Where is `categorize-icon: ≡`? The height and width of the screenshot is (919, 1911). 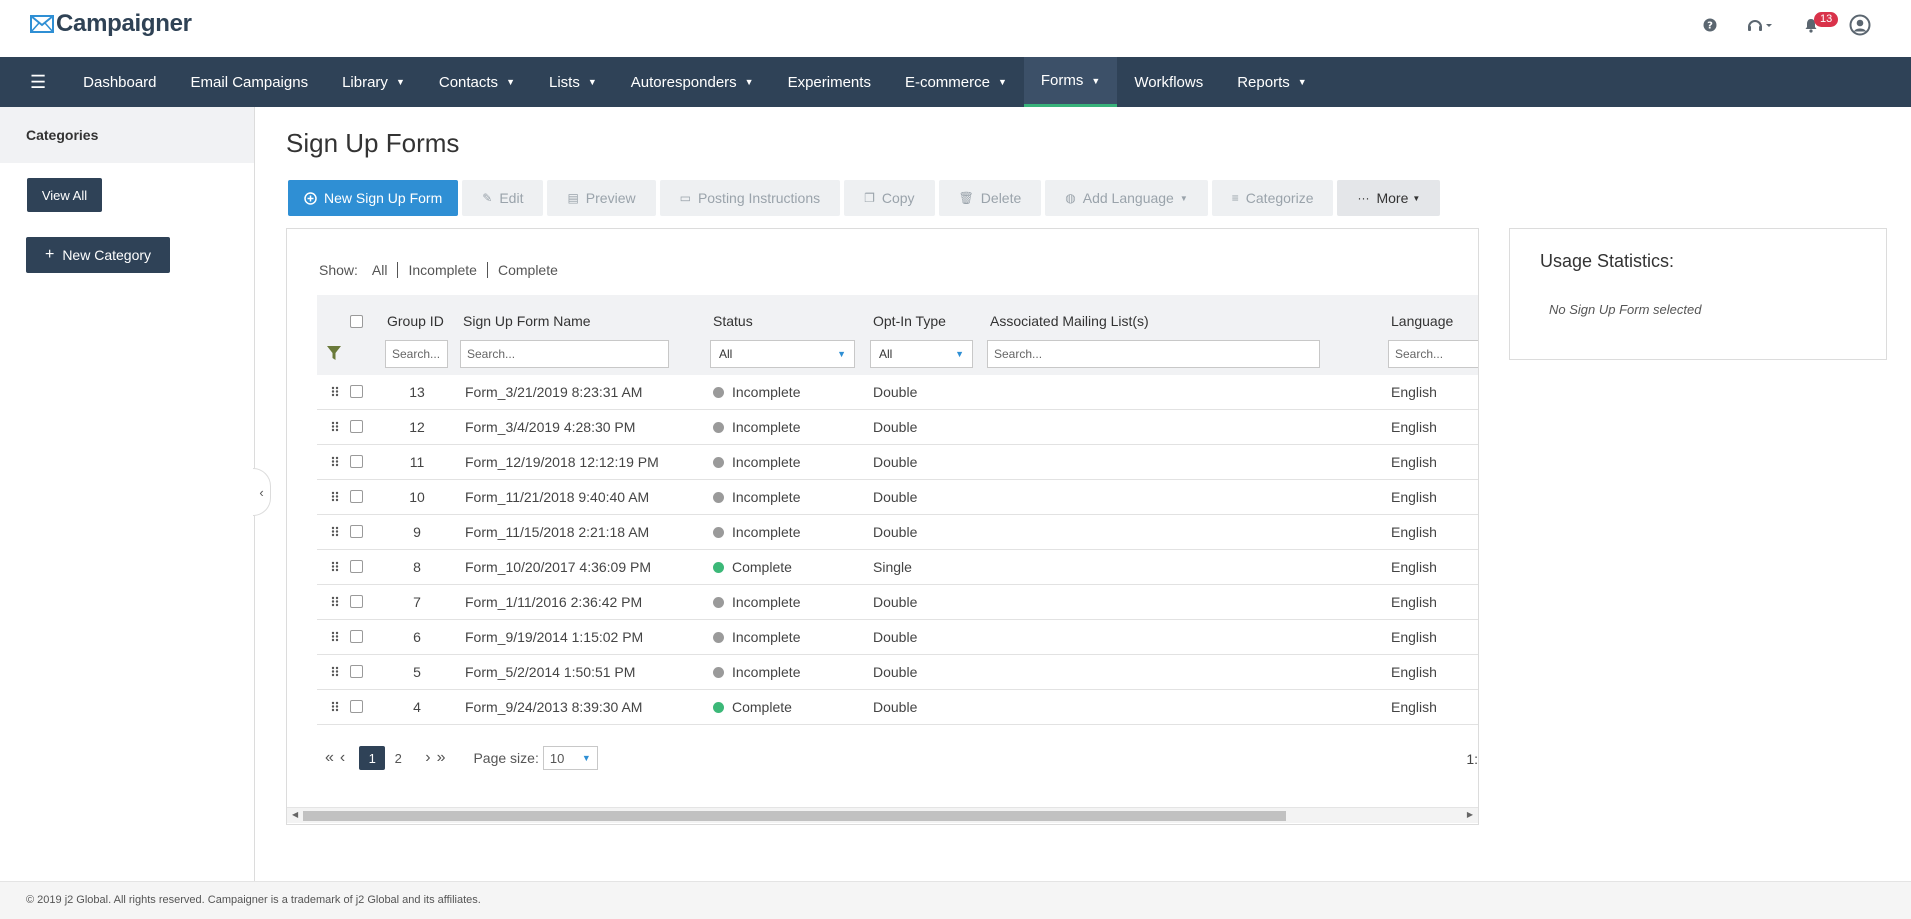 categorize-icon: ≡ is located at coordinates (1235, 198).